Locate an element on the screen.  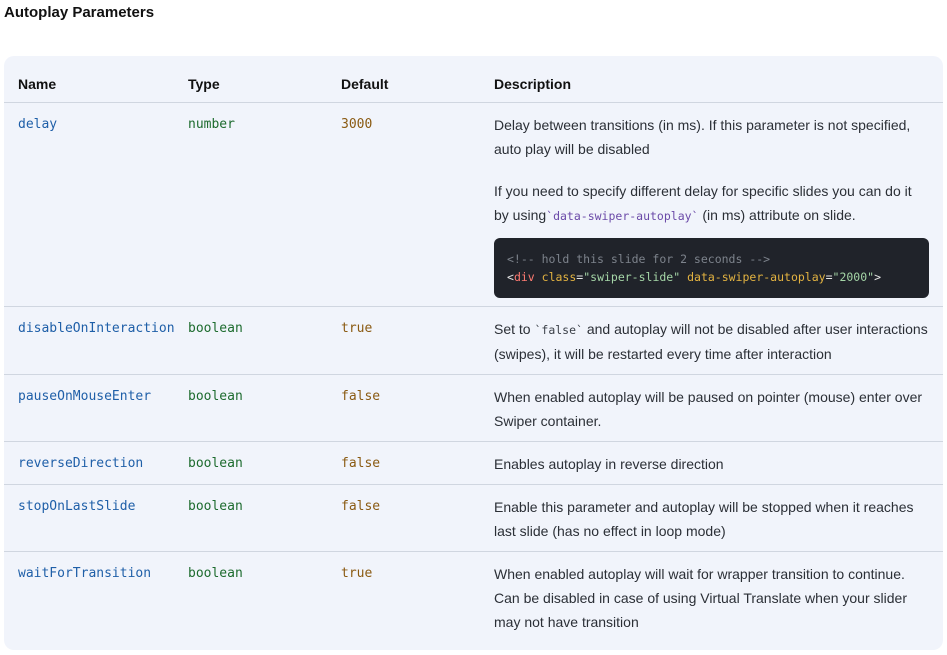
inline-code: `data-swiper-autoplay` is located at coordinates (622, 216).